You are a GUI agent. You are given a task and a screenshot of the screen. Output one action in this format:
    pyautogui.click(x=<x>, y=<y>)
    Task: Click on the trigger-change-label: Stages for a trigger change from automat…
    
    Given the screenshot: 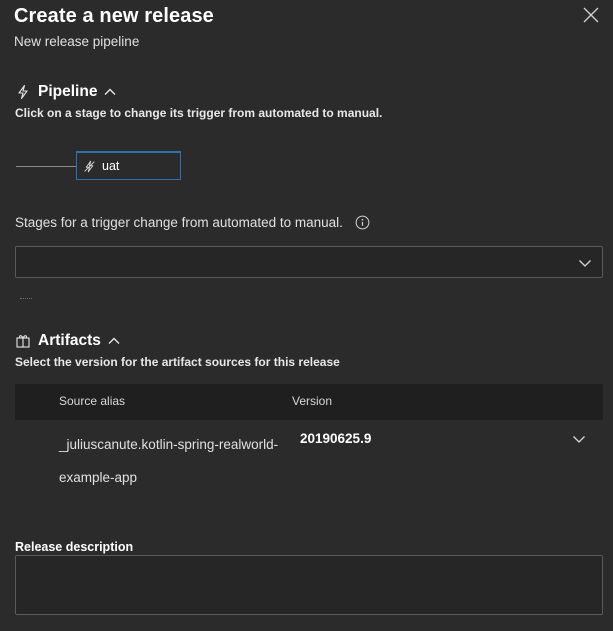 What is the action you would take?
    pyautogui.click(x=192, y=222)
    